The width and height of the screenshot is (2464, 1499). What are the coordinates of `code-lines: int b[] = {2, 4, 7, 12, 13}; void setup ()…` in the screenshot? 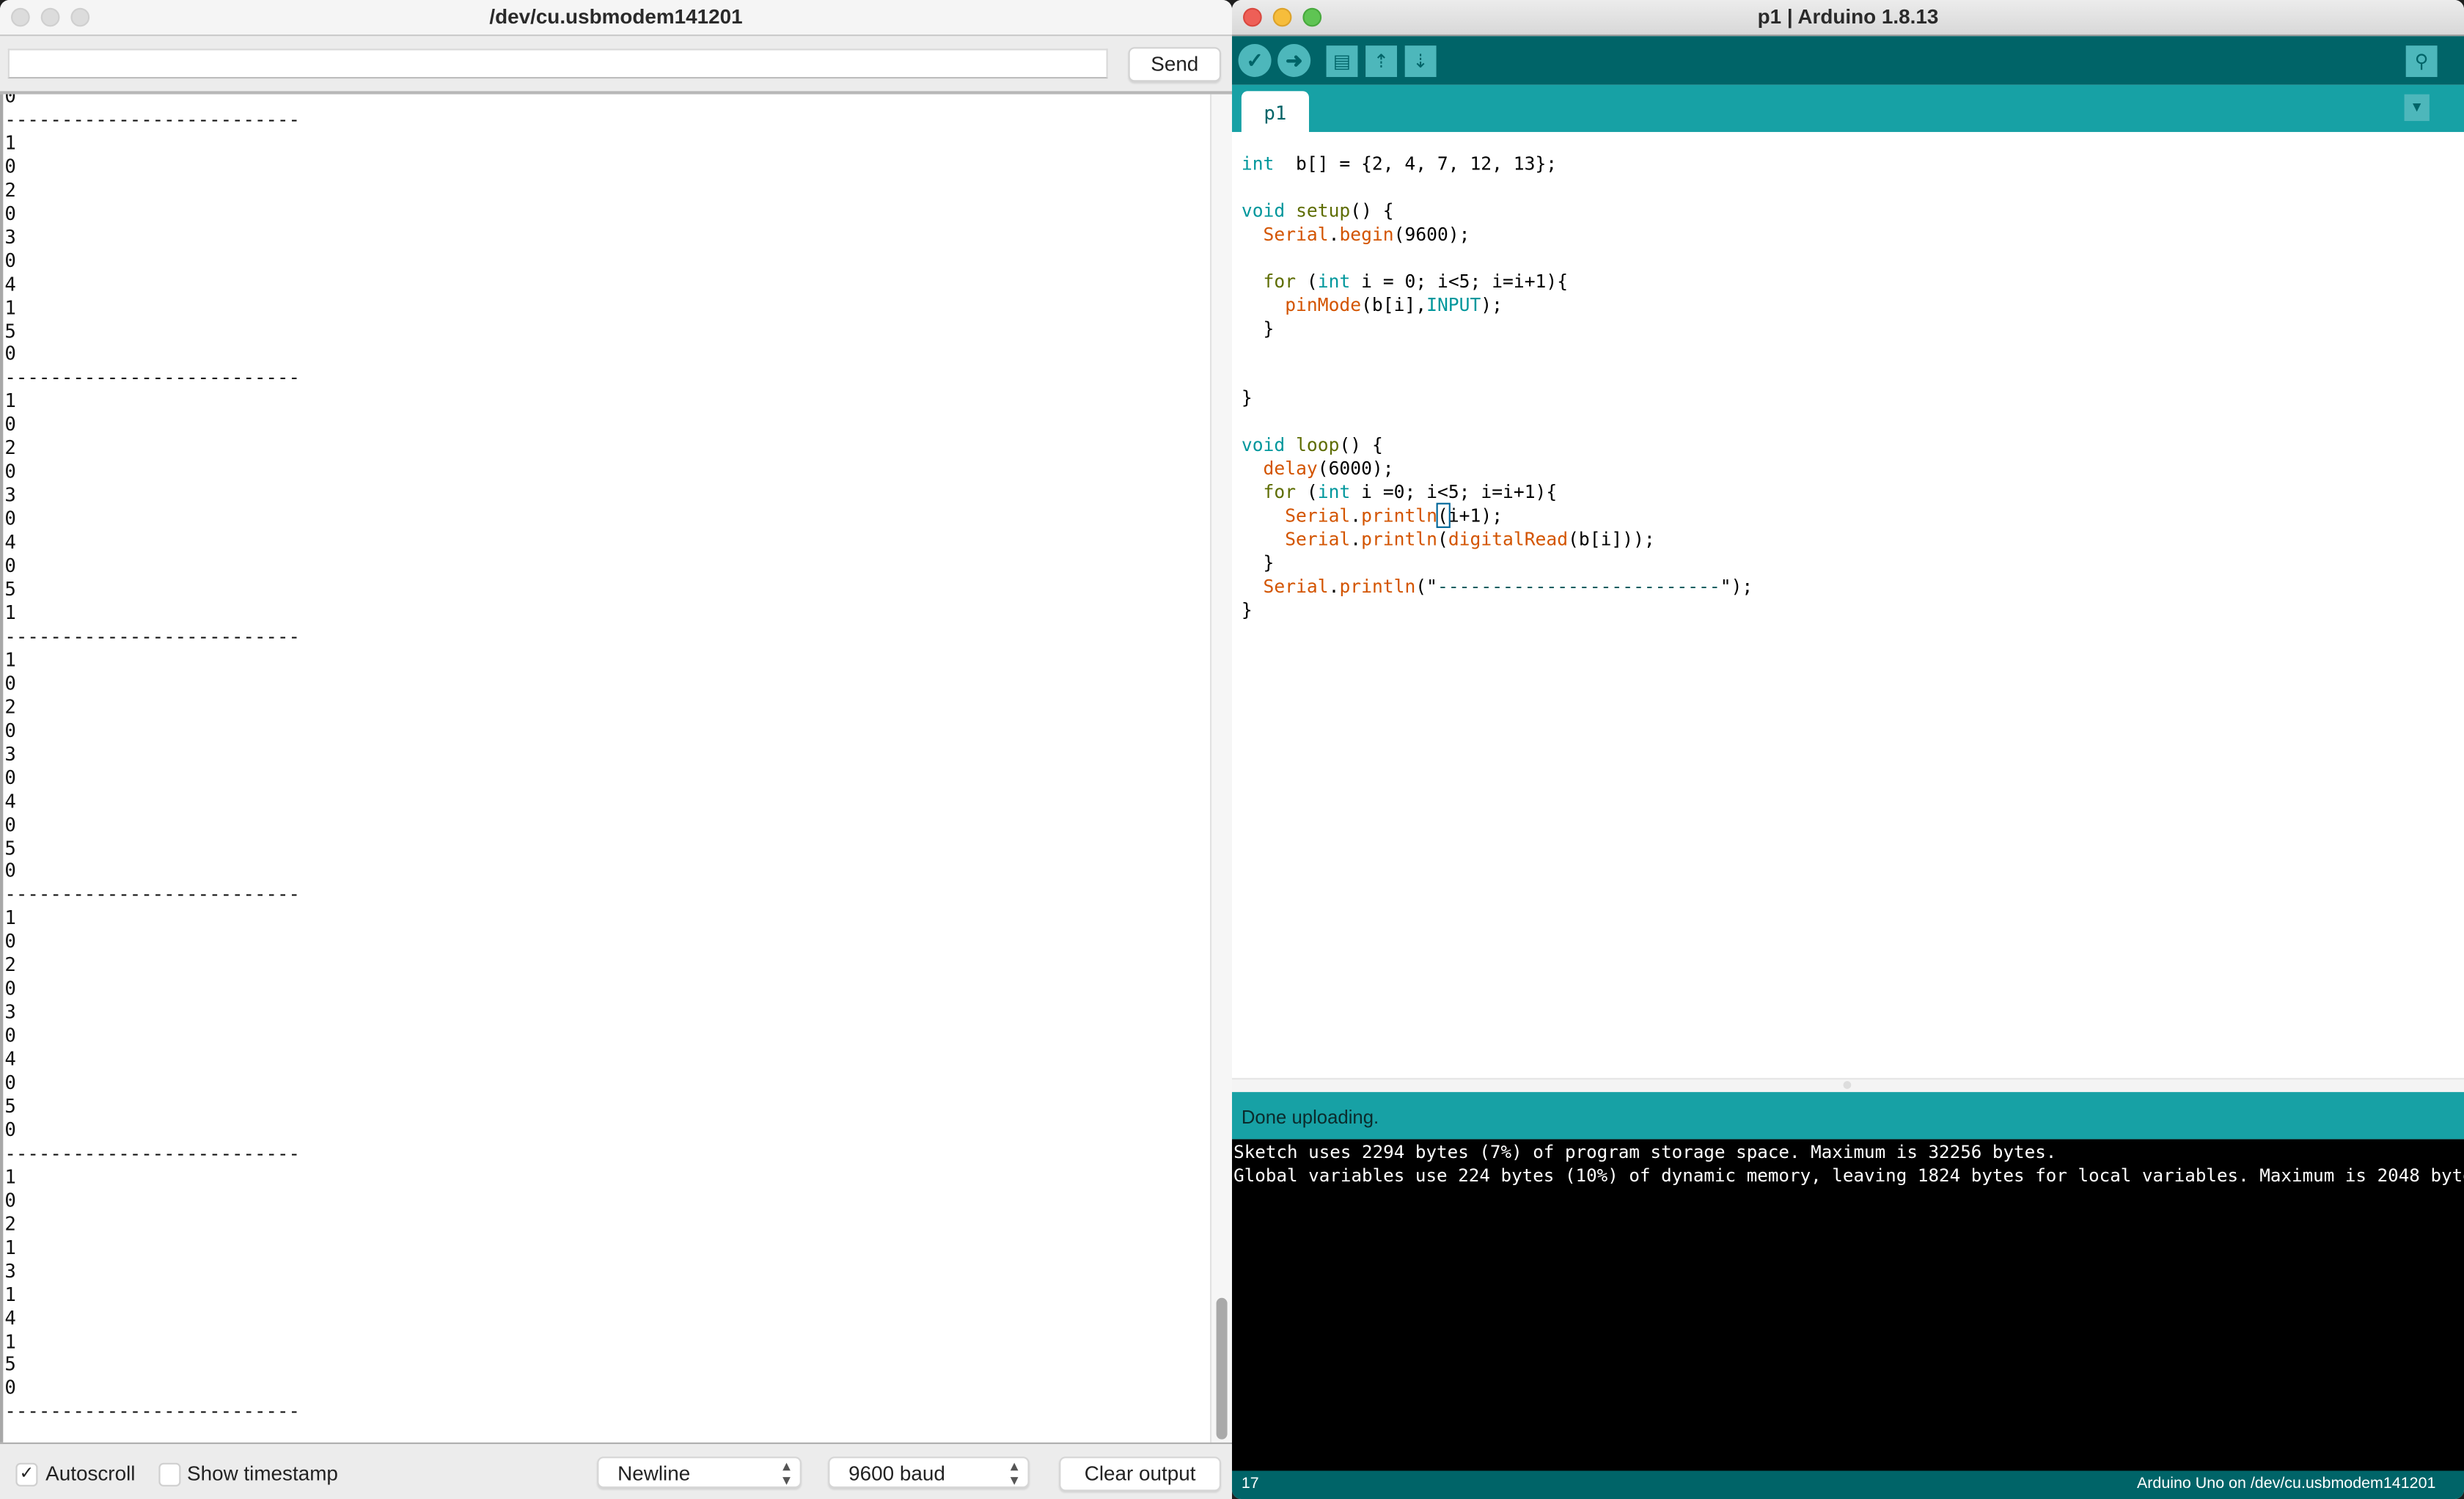 It's located at (1497, 387).